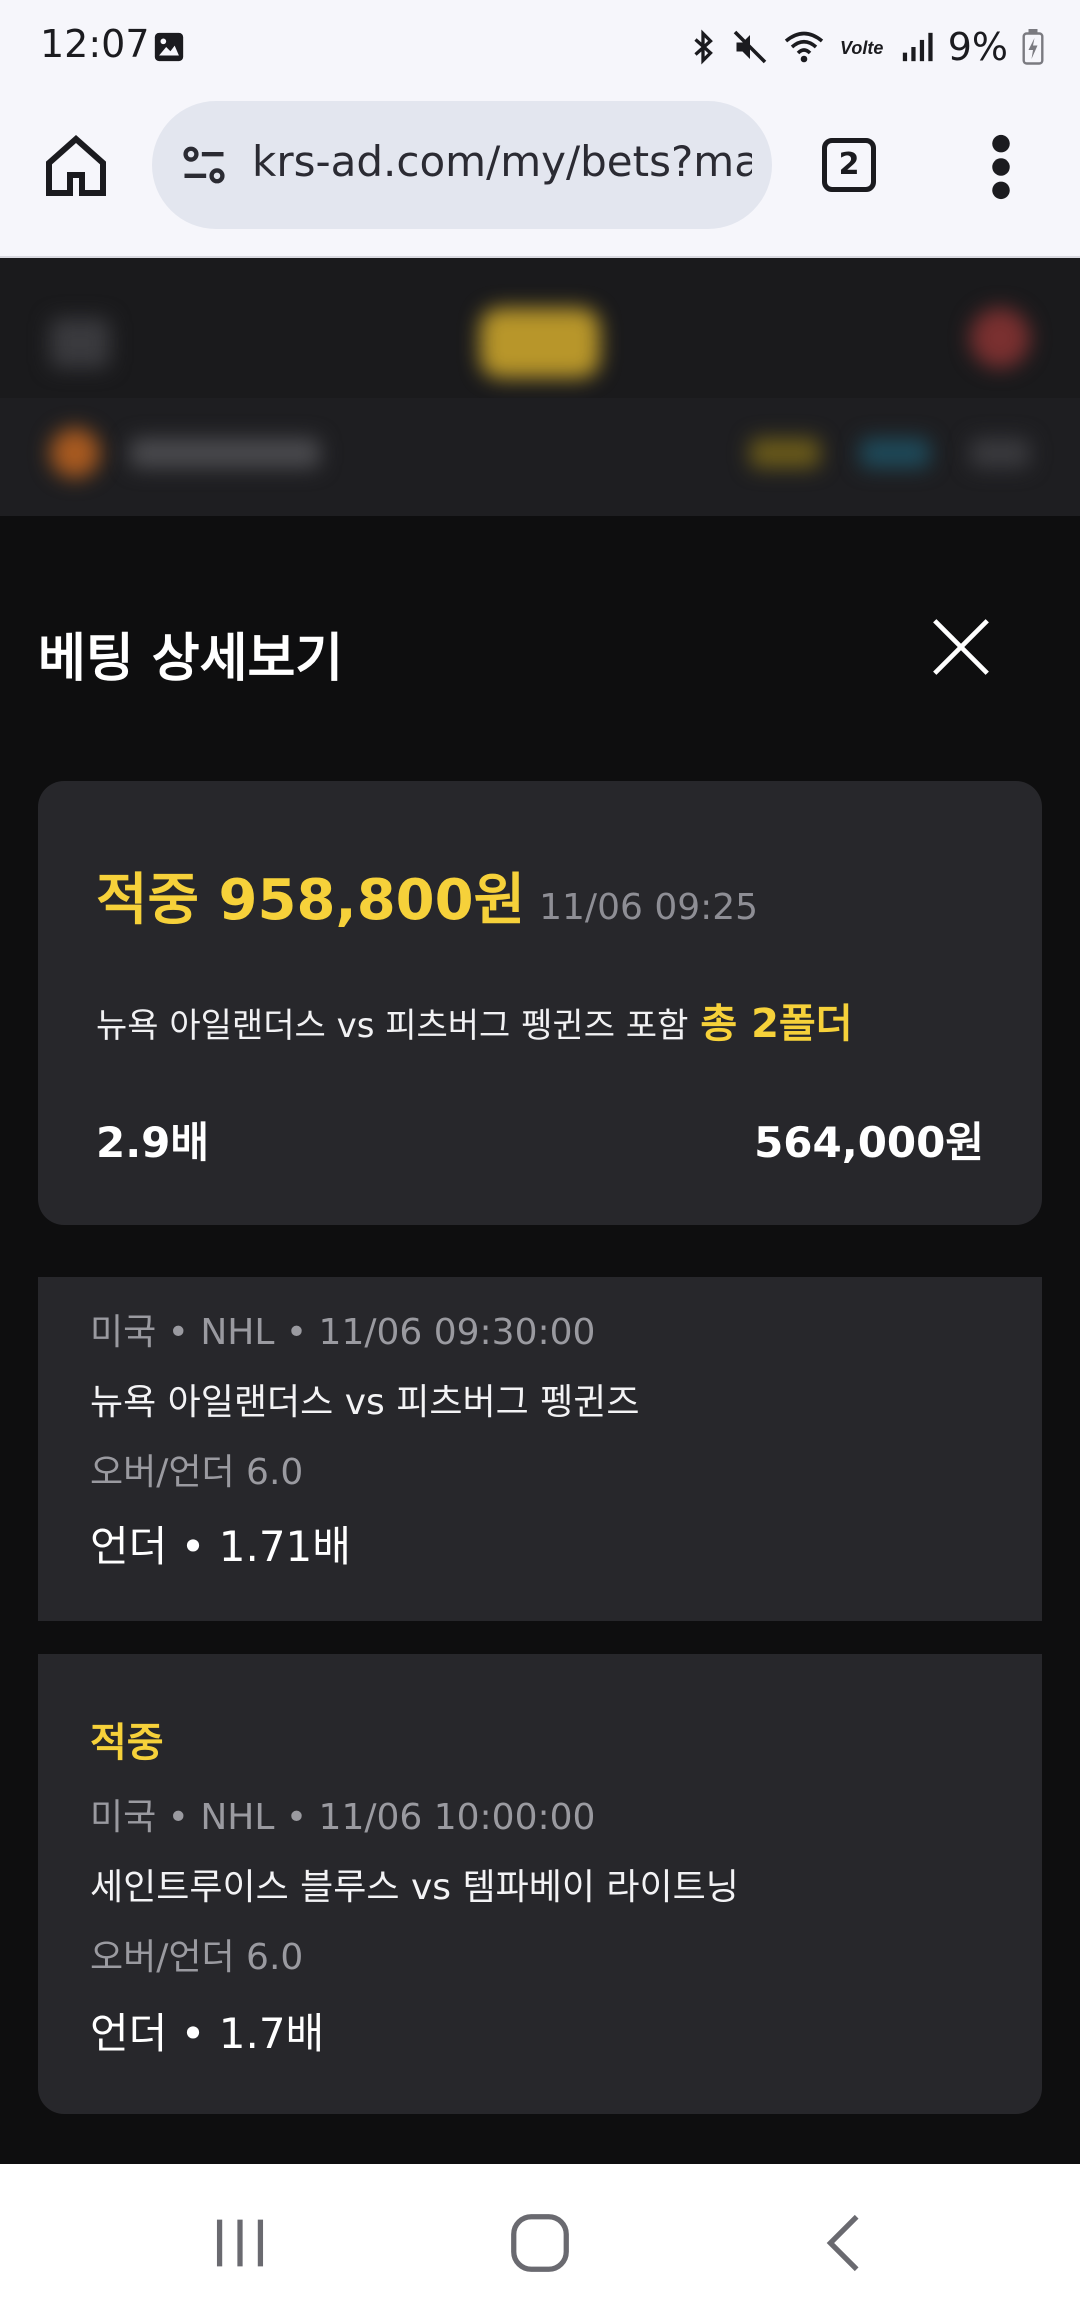  I want to click on site-logo-blurred, so click(540, 343).